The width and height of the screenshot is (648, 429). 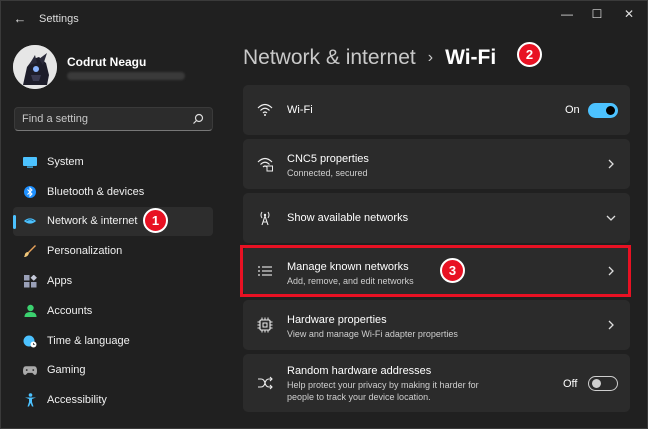 What do you see at coordinates (265, 164) in the screenshot?
I see `wifi-secured-icon` at bounding box center [265, 164].